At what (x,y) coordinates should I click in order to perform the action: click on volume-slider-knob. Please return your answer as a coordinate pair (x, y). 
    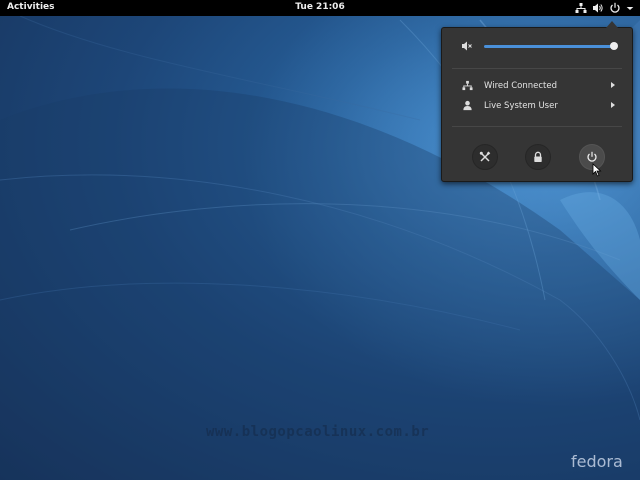
    Looking at the image, I should click on (614, 46).